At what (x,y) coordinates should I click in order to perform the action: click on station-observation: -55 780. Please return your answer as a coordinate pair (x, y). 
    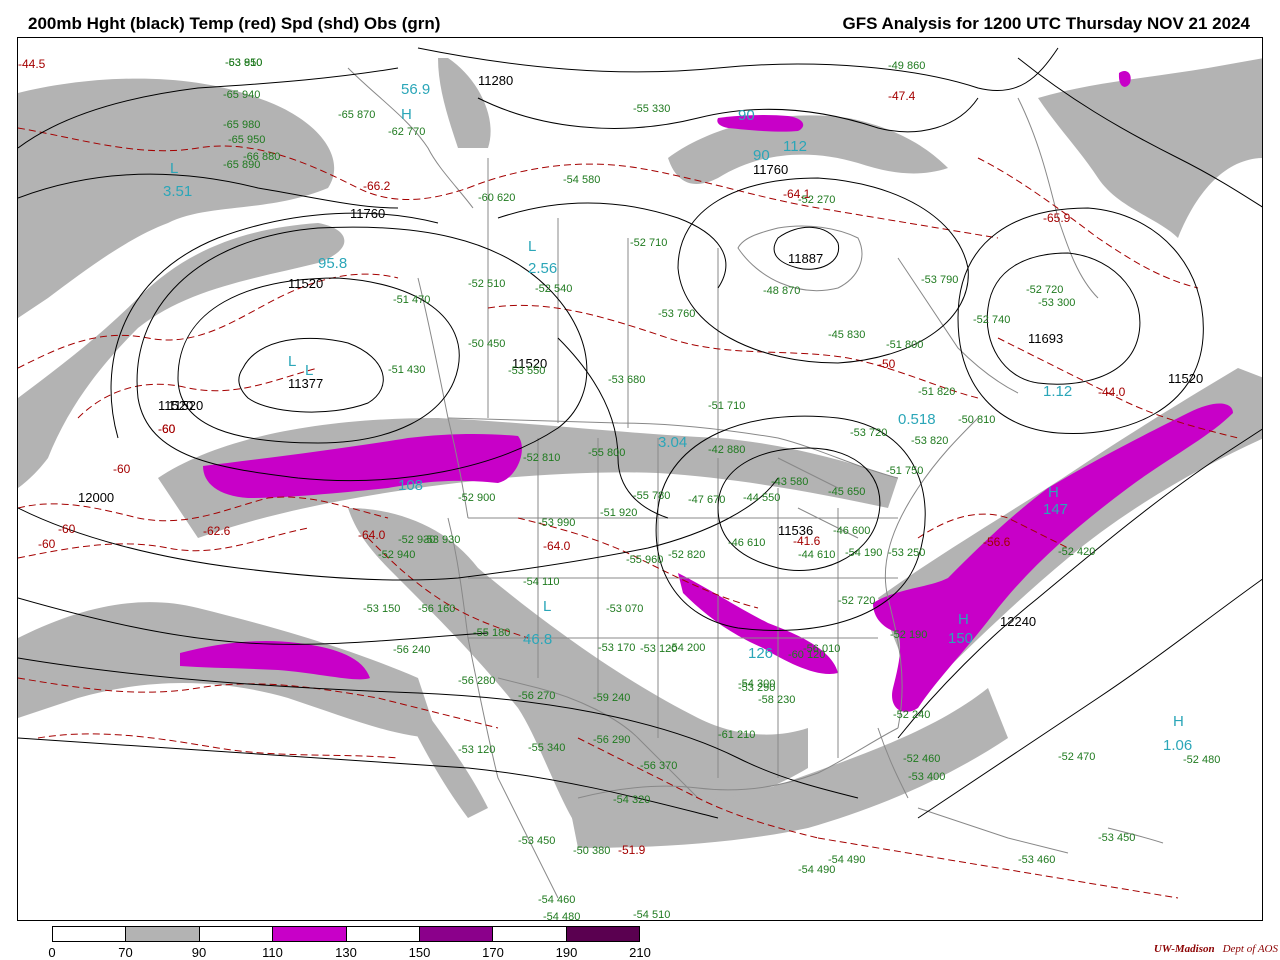
    Looking at the image, I should click on (651, 496).